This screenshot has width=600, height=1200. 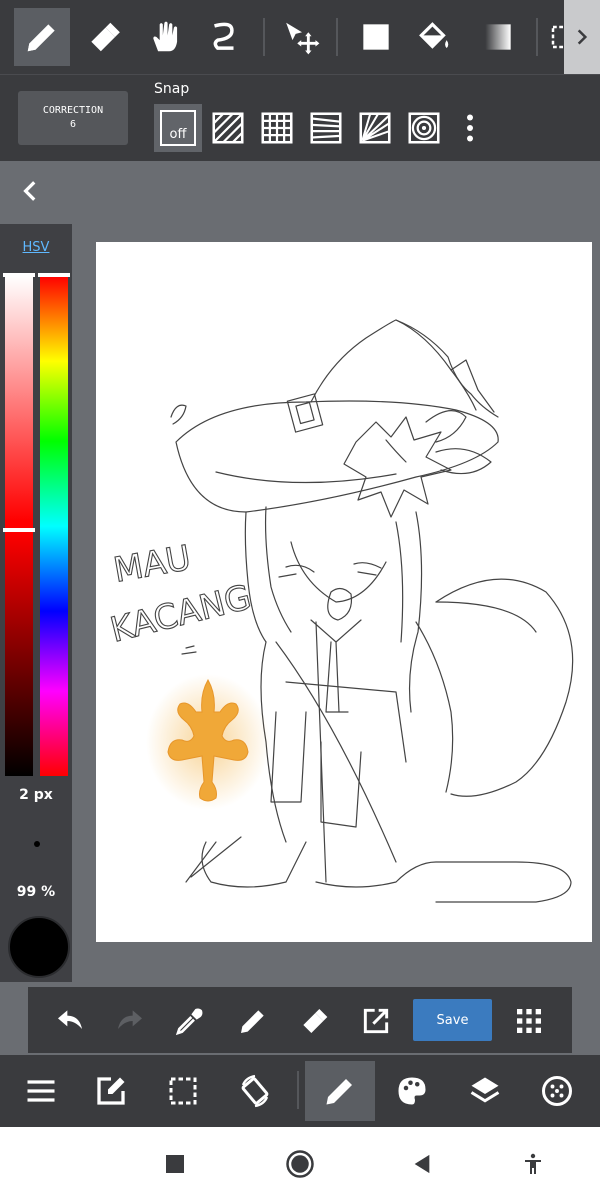 I want to click on rotate-canvas-button, so click(x=255, y=1091).